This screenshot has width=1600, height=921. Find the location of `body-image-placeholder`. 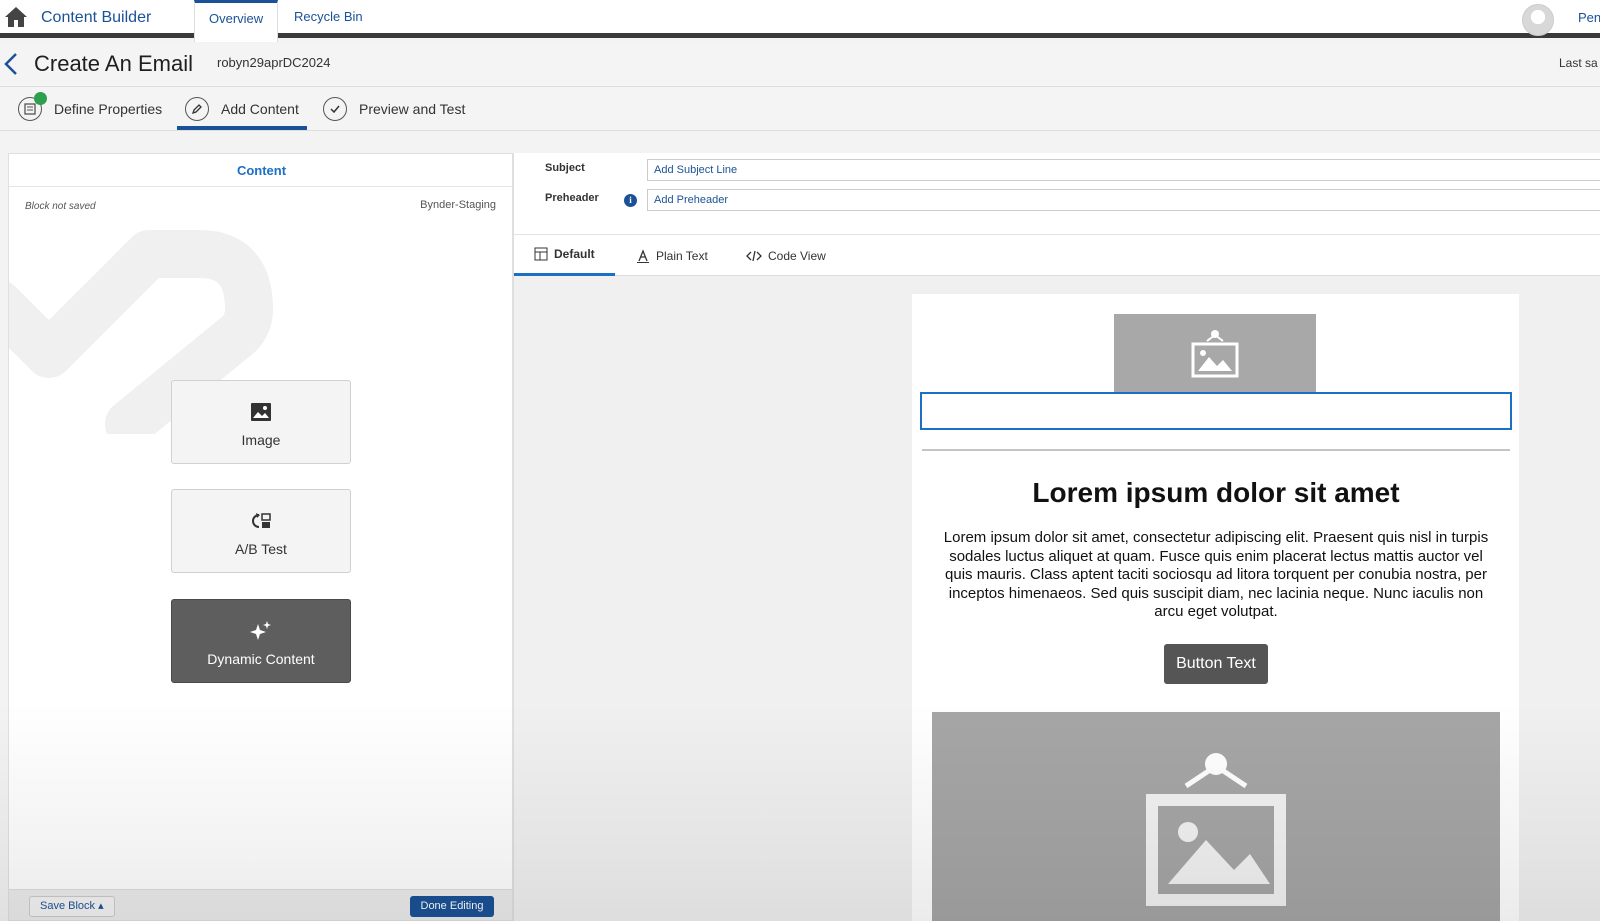

body-image-placeholder is located at coordinates (1216, 816).